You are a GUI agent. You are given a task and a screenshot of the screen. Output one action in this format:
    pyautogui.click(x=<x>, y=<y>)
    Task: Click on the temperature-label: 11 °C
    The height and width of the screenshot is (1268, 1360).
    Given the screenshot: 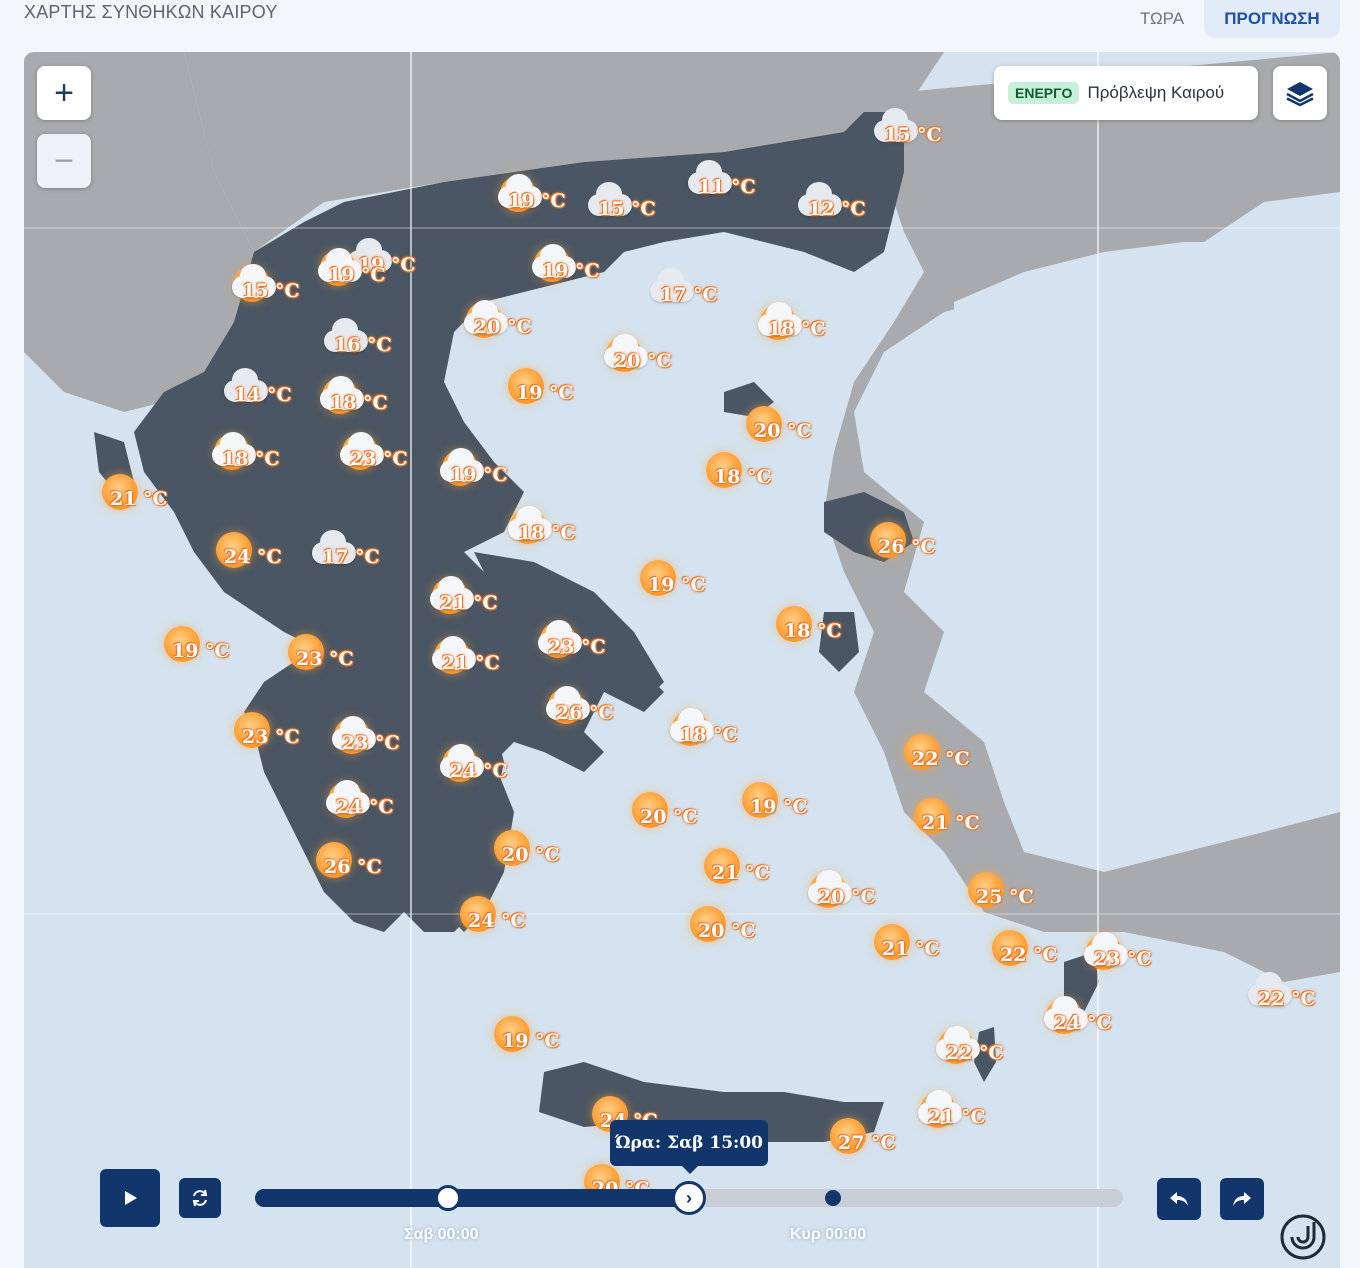 What is the action you would take?
    pyautogui.click(x=727, y=187)
    